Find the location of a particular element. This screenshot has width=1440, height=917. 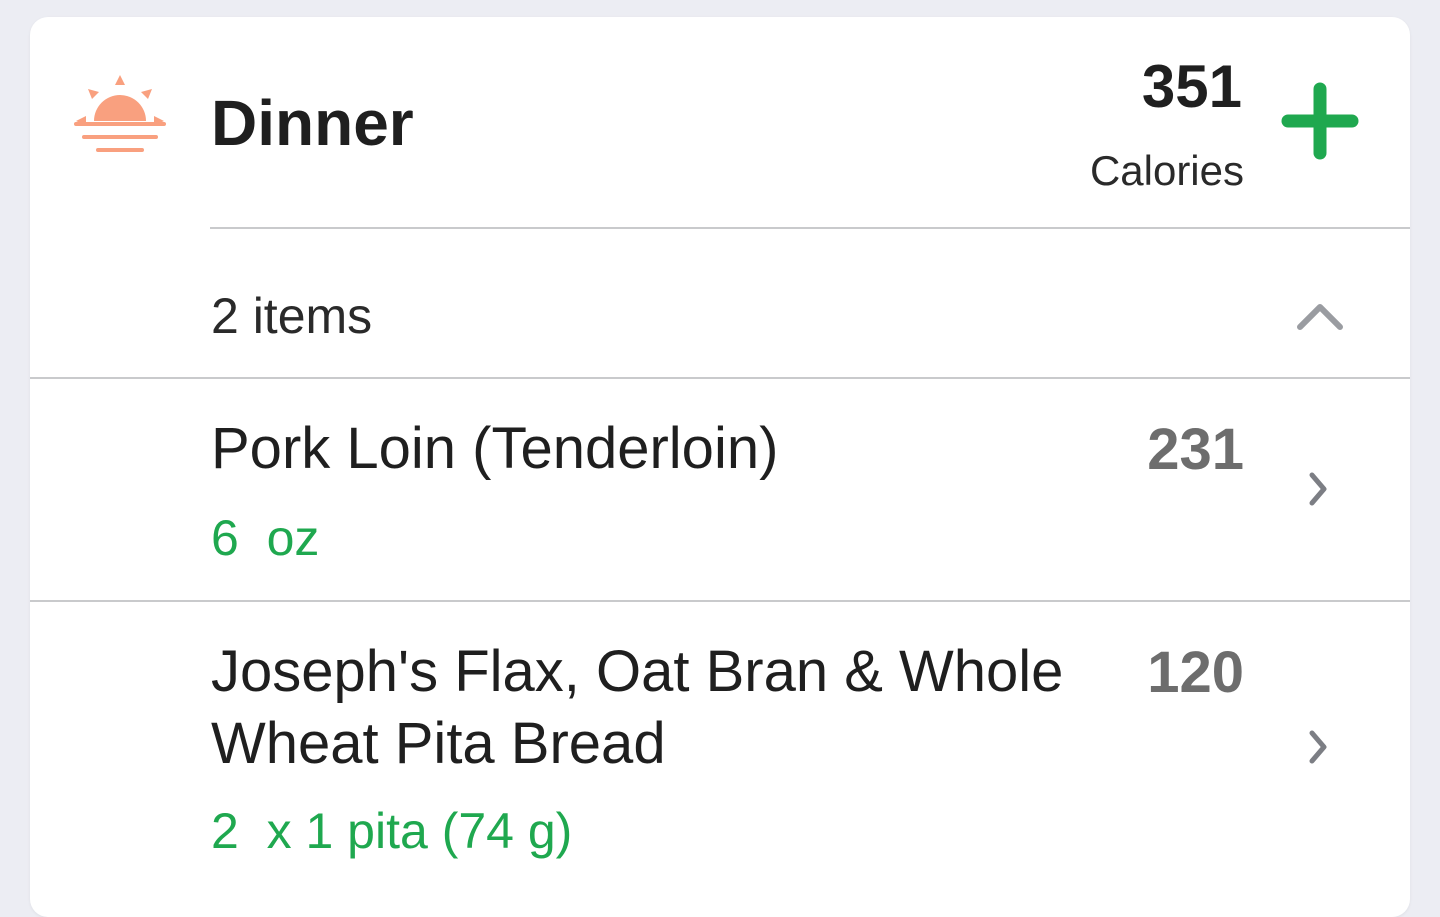

plus-icon is located at coordinates (1320, 121).